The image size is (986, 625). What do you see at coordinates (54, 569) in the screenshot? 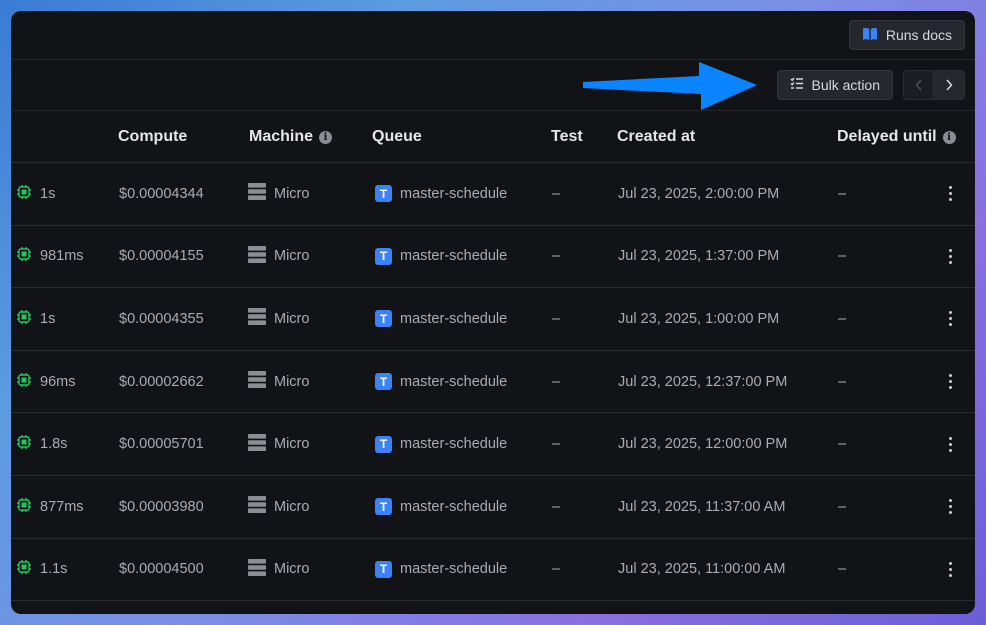
I see `duration-value: 1.1s` at bounding box center [54, 569].